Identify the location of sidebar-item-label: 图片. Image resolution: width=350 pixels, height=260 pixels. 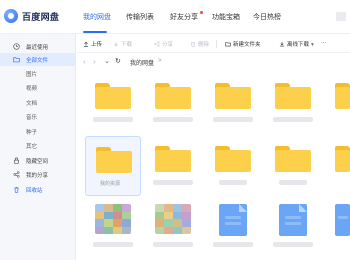
(32, 75).